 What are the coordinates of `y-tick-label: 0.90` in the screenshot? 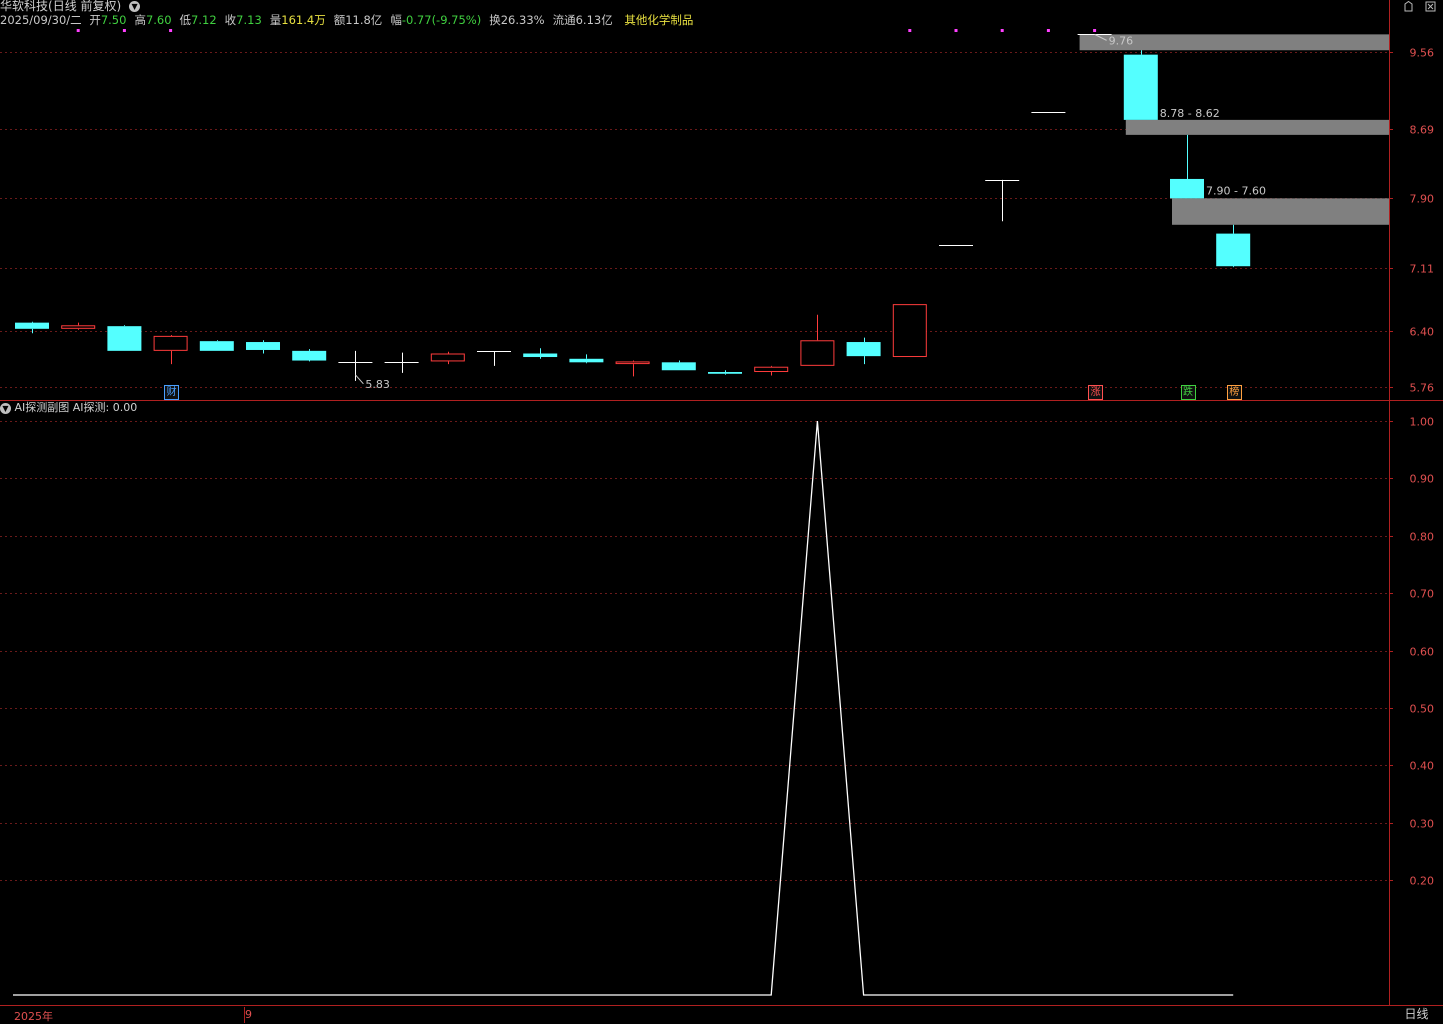 It's located at (1422, 479).